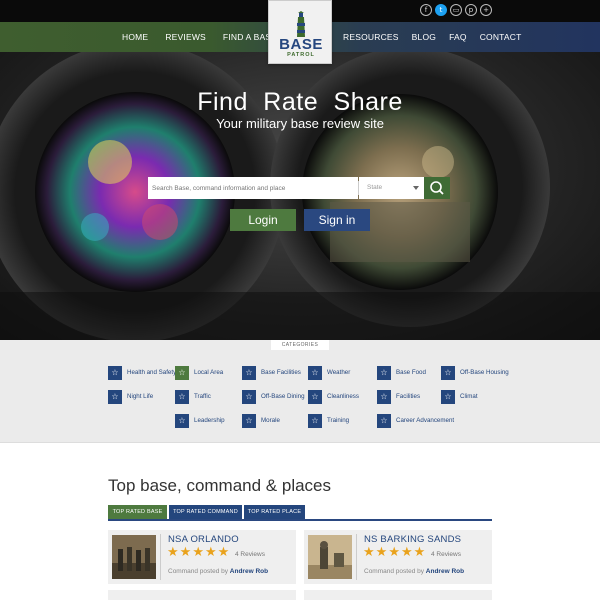 This screenshot has height=600, width=600. Describe the element at coordinates (338, 421) in the screenshot. I see `category-label: Training` at that location.